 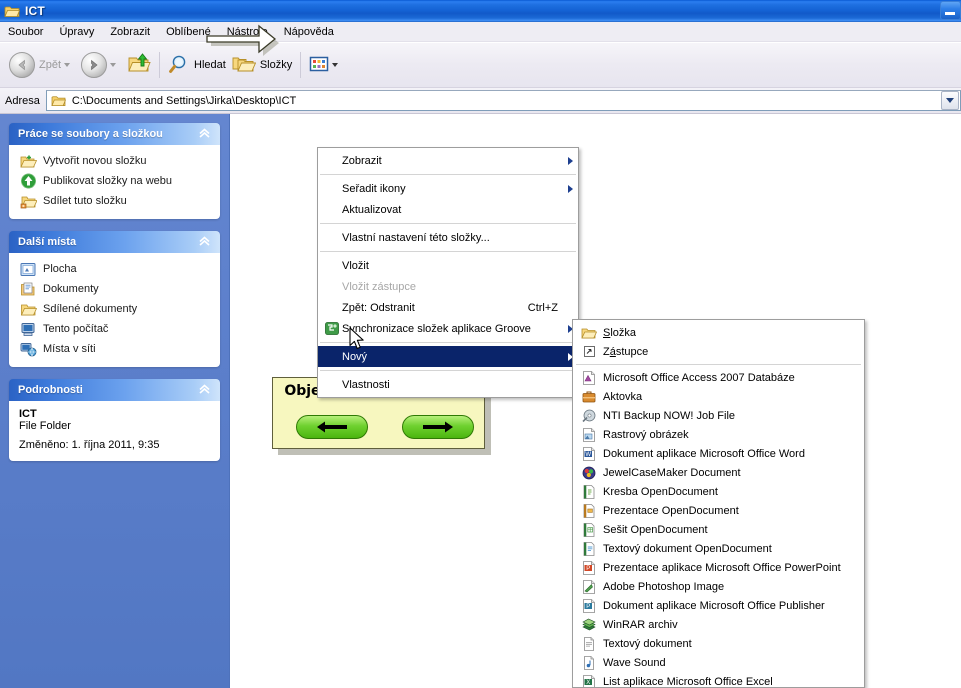 I want to click on back-button: Zpět, so click(x=42, y=65).